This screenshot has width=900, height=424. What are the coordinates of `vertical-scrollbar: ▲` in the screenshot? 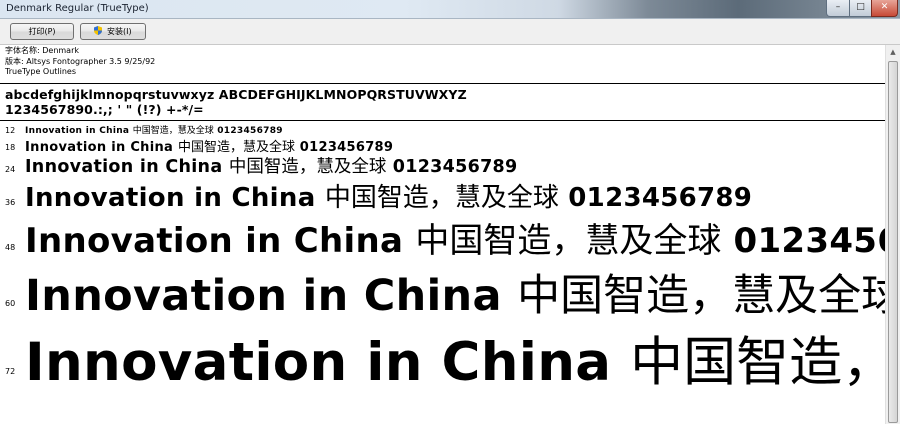 It's located at (892, 234).